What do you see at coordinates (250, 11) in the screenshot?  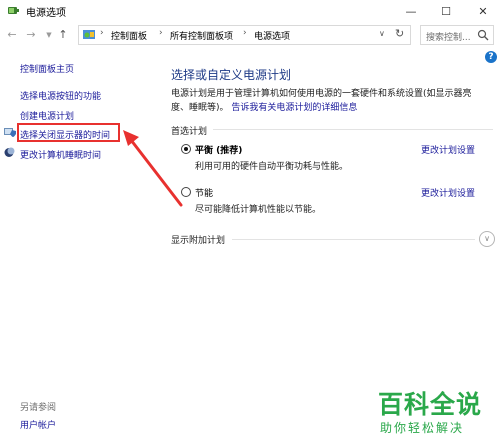 I see `title-bar: 电源选项 — ☐ ✕` at bounding box center [250, 11].